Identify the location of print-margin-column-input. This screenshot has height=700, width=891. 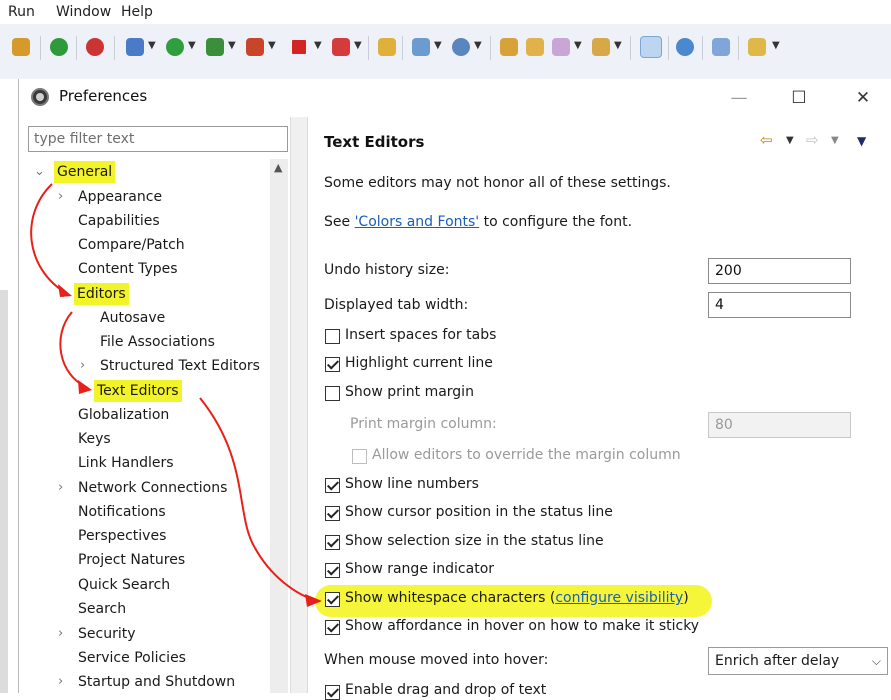
(779, 425).